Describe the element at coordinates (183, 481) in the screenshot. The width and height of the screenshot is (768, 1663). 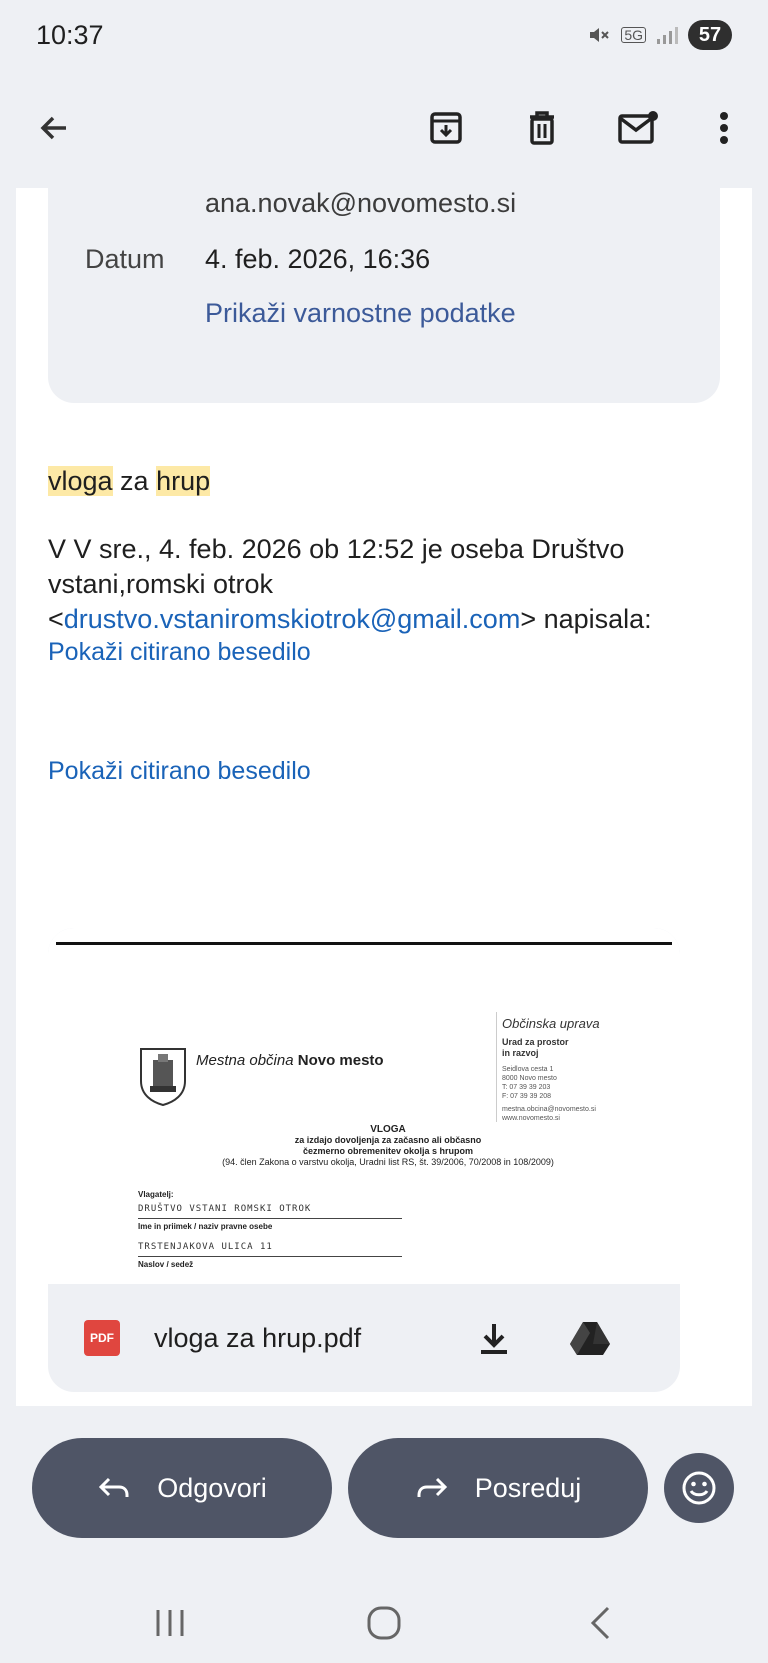
I see `subject-word-hrup: hrup` at that location.